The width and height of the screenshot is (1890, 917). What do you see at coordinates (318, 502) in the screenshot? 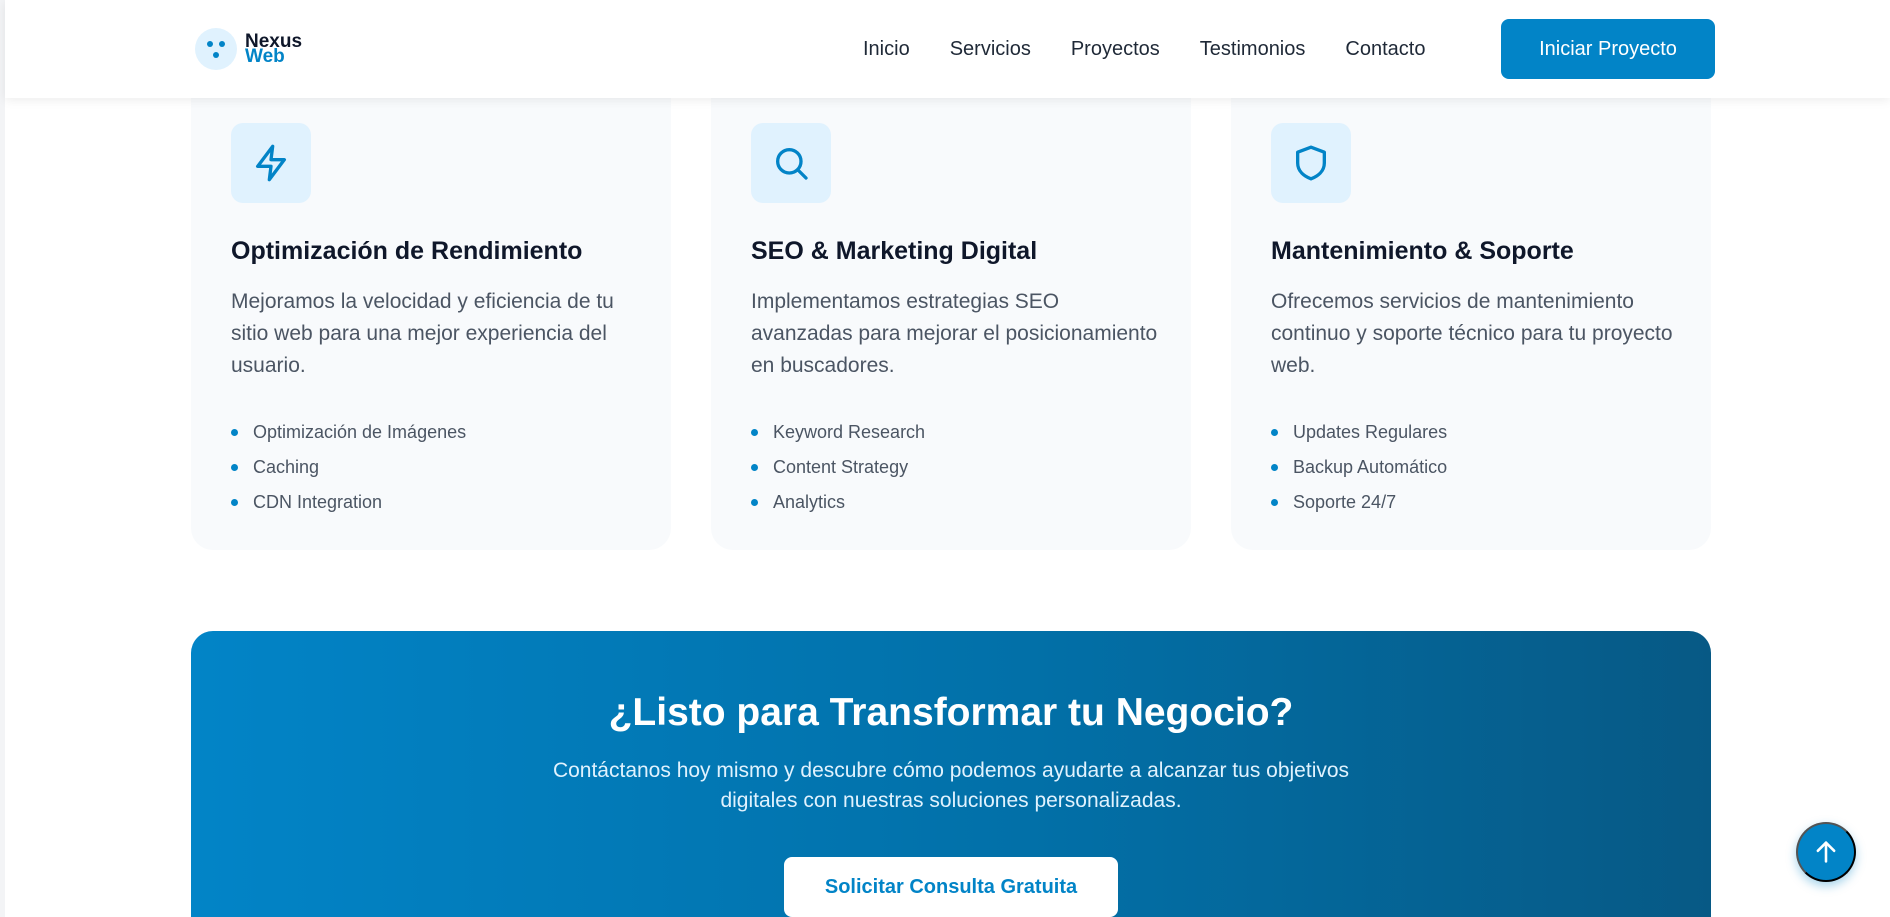
I see `feature-label: CDN Integration` at bounding box center [318, 502].